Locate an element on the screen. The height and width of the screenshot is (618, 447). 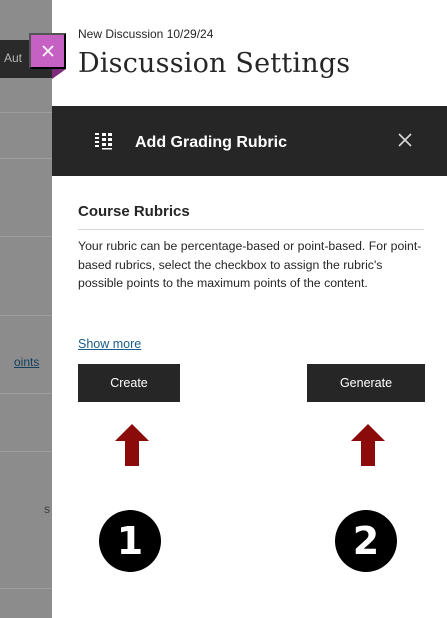
background-points-link: oints is located at coordinates (26, 362).